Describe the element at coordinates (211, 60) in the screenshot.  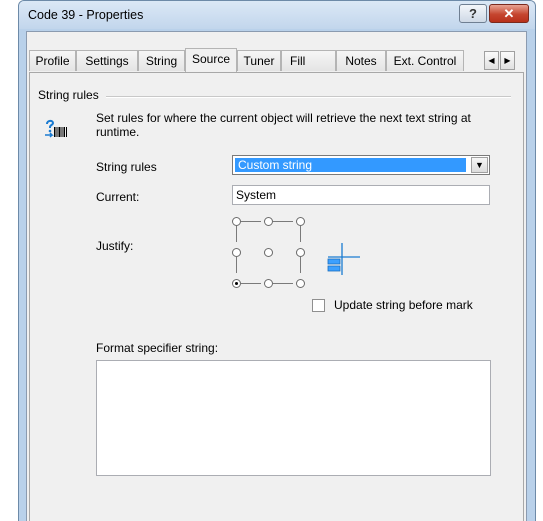
I see `tab-source: Source` at that location.